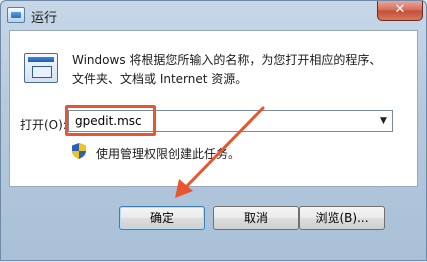 Image resolution: width=427 pixels, height=262 pixels. I want to click on uac-shield-icon, so click(79, 151).